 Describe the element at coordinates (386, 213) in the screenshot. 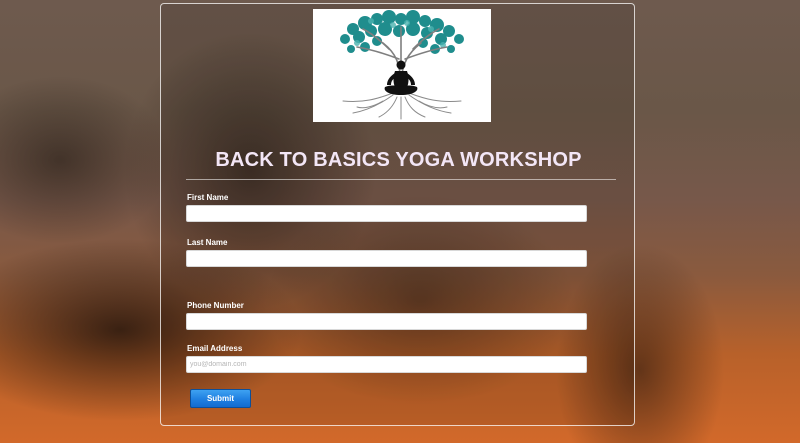

I see `first-name-field` at that location.